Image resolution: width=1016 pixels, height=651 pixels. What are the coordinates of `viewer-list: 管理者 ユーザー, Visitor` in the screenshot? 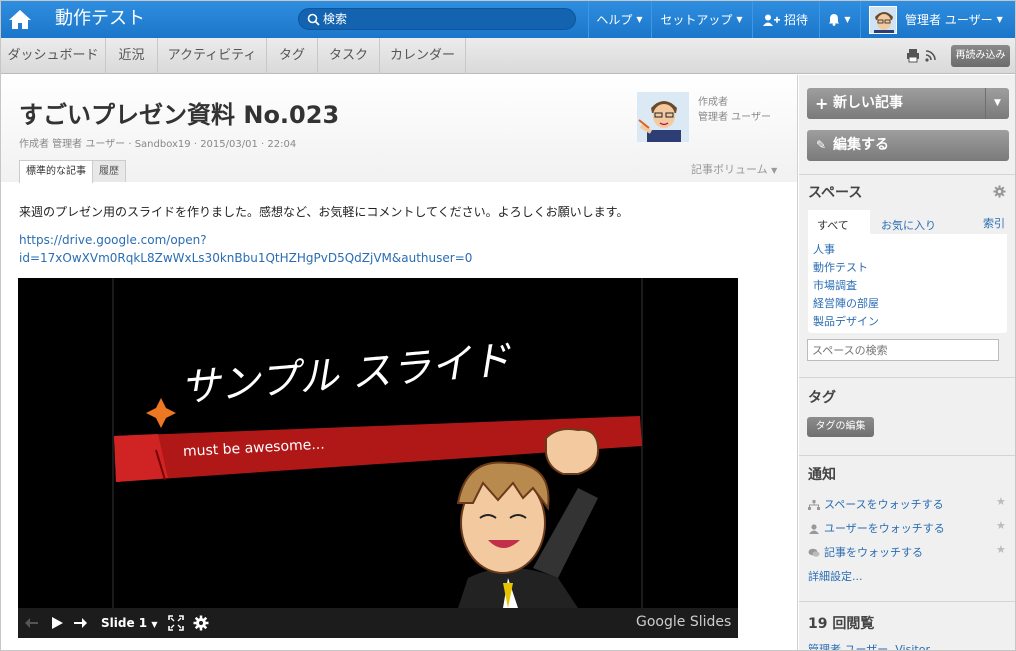 It's located at (869, 645).